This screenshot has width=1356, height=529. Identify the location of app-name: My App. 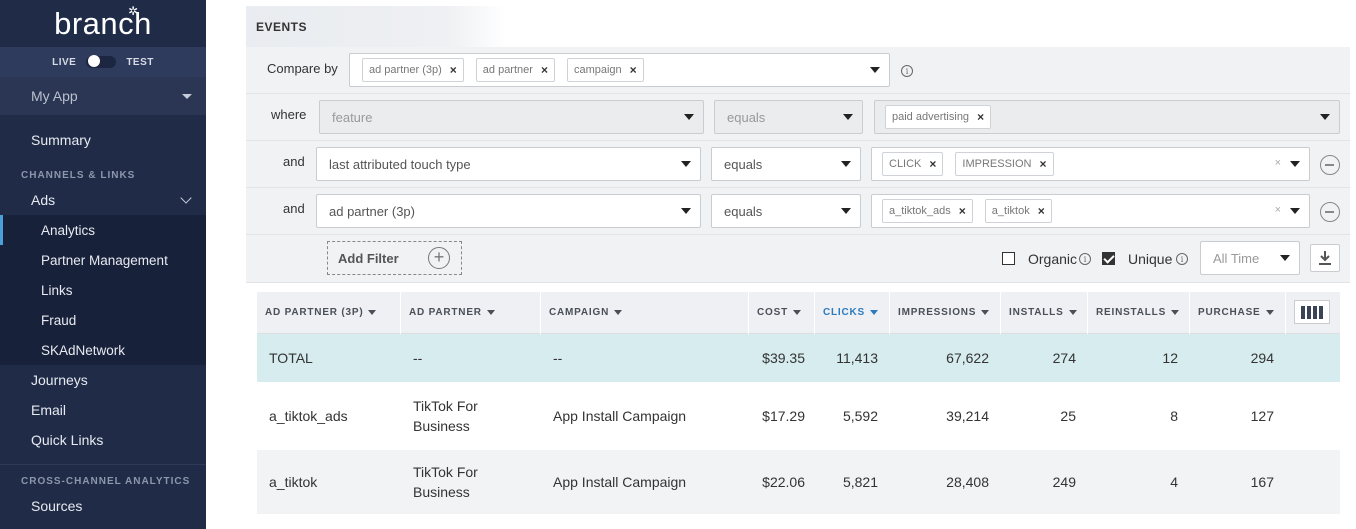
(54, 96).